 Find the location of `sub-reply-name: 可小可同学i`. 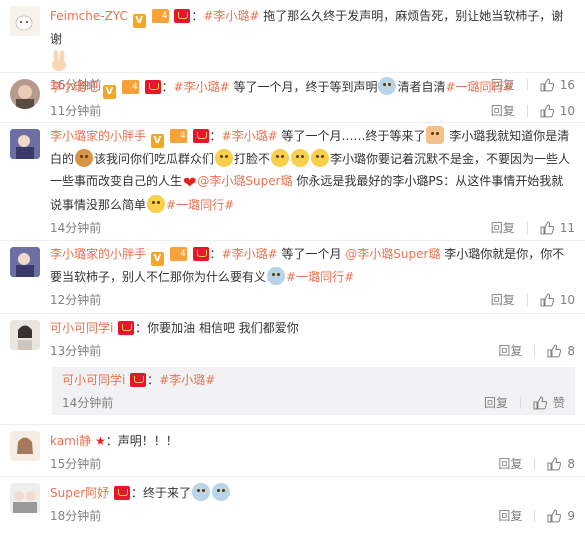

sub-reply-name: 可小可同学i is located at coordinates (93, 380).